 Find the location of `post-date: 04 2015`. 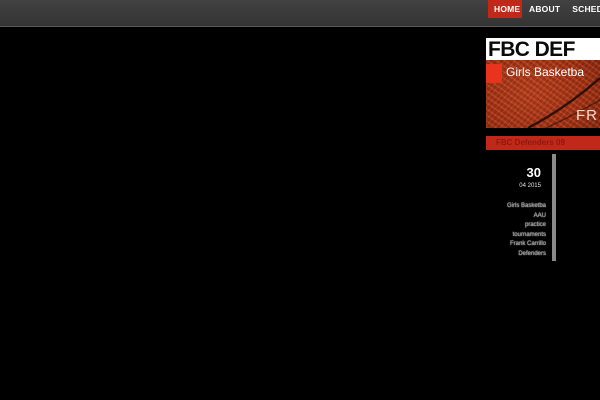

post-date: 04 2015 is located at coordinates (530, 186).